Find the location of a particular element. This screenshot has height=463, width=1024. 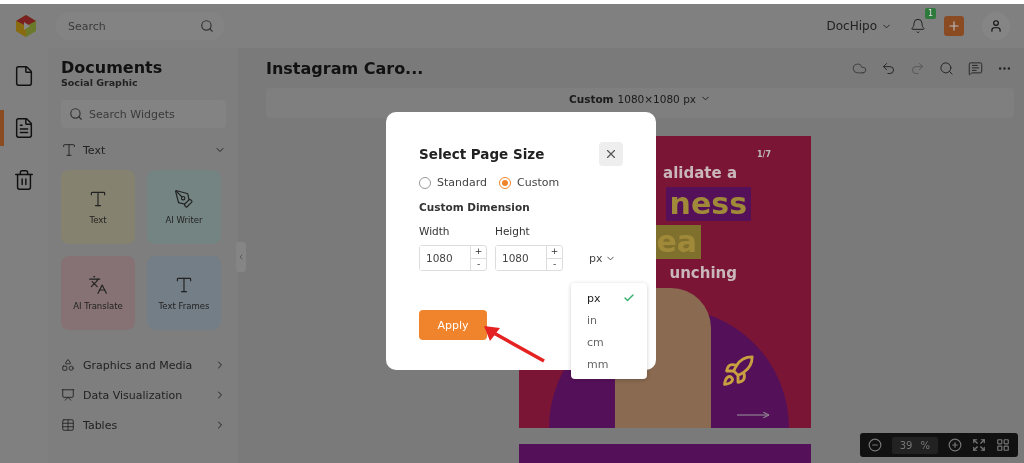

trash-icon is located at coordinates (24, 180).